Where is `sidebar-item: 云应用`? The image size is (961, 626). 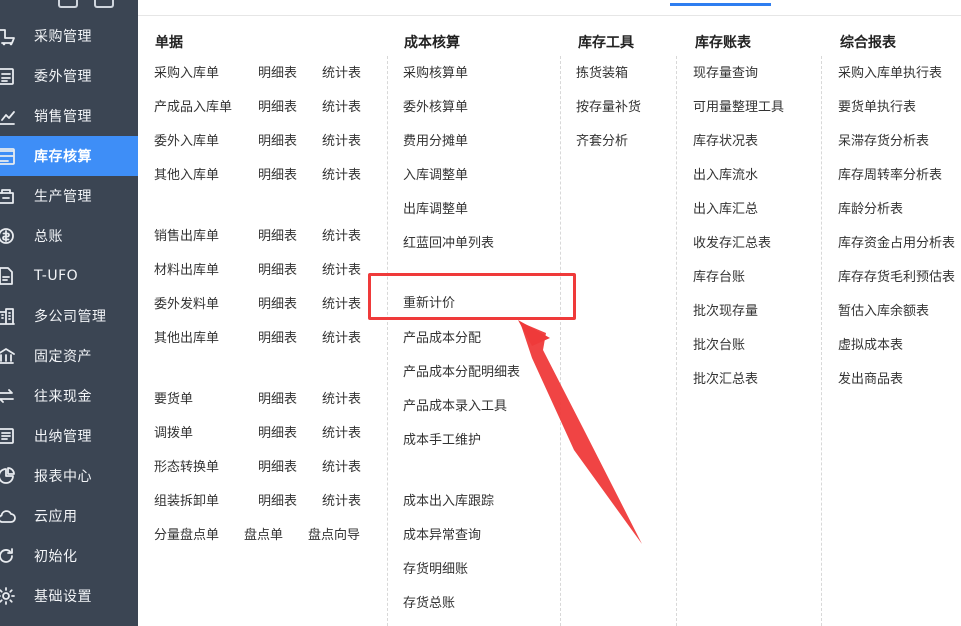
sidebar-item: 云应用 is located at coordinates (69, 516).